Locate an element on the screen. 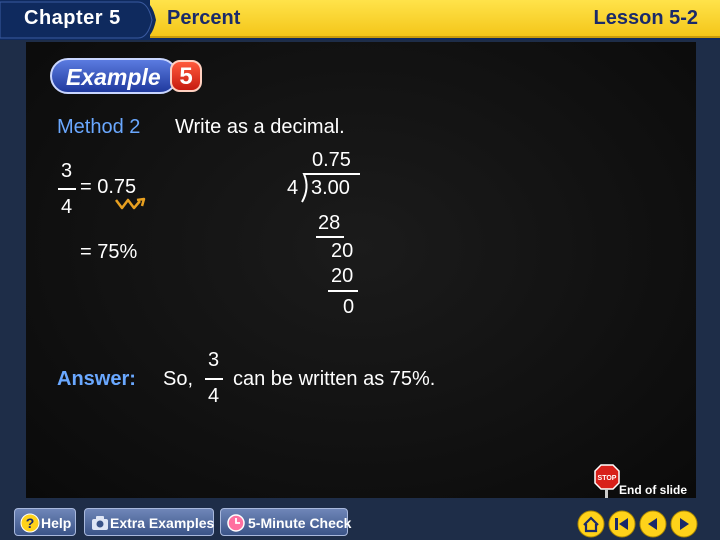  answer-fraction-numerator: 3 is located at coordinates (214, 360).